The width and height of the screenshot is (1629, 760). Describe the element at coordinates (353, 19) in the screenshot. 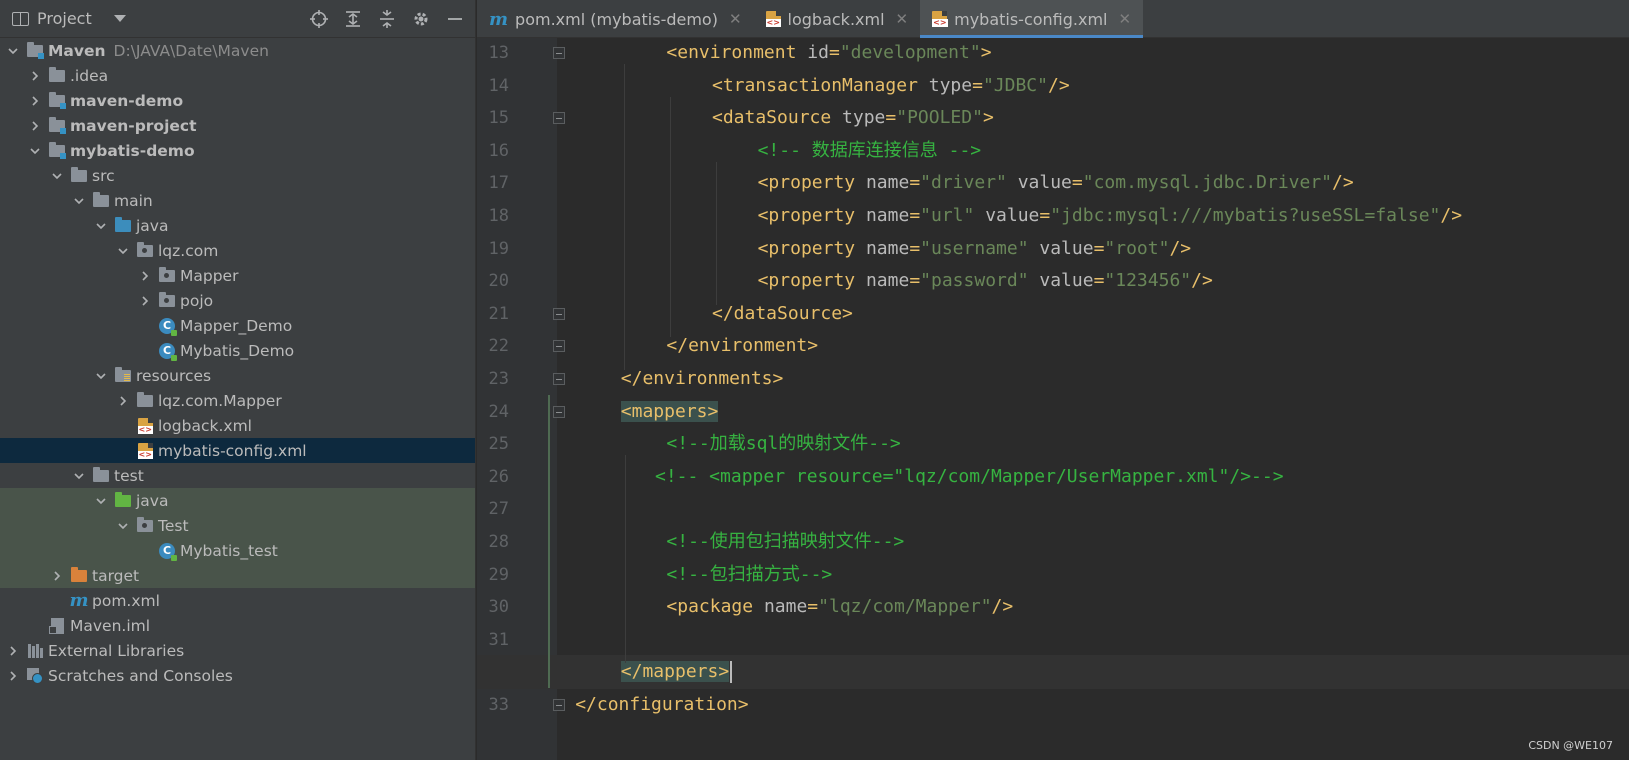

I see `expand-all-icon` at that location.